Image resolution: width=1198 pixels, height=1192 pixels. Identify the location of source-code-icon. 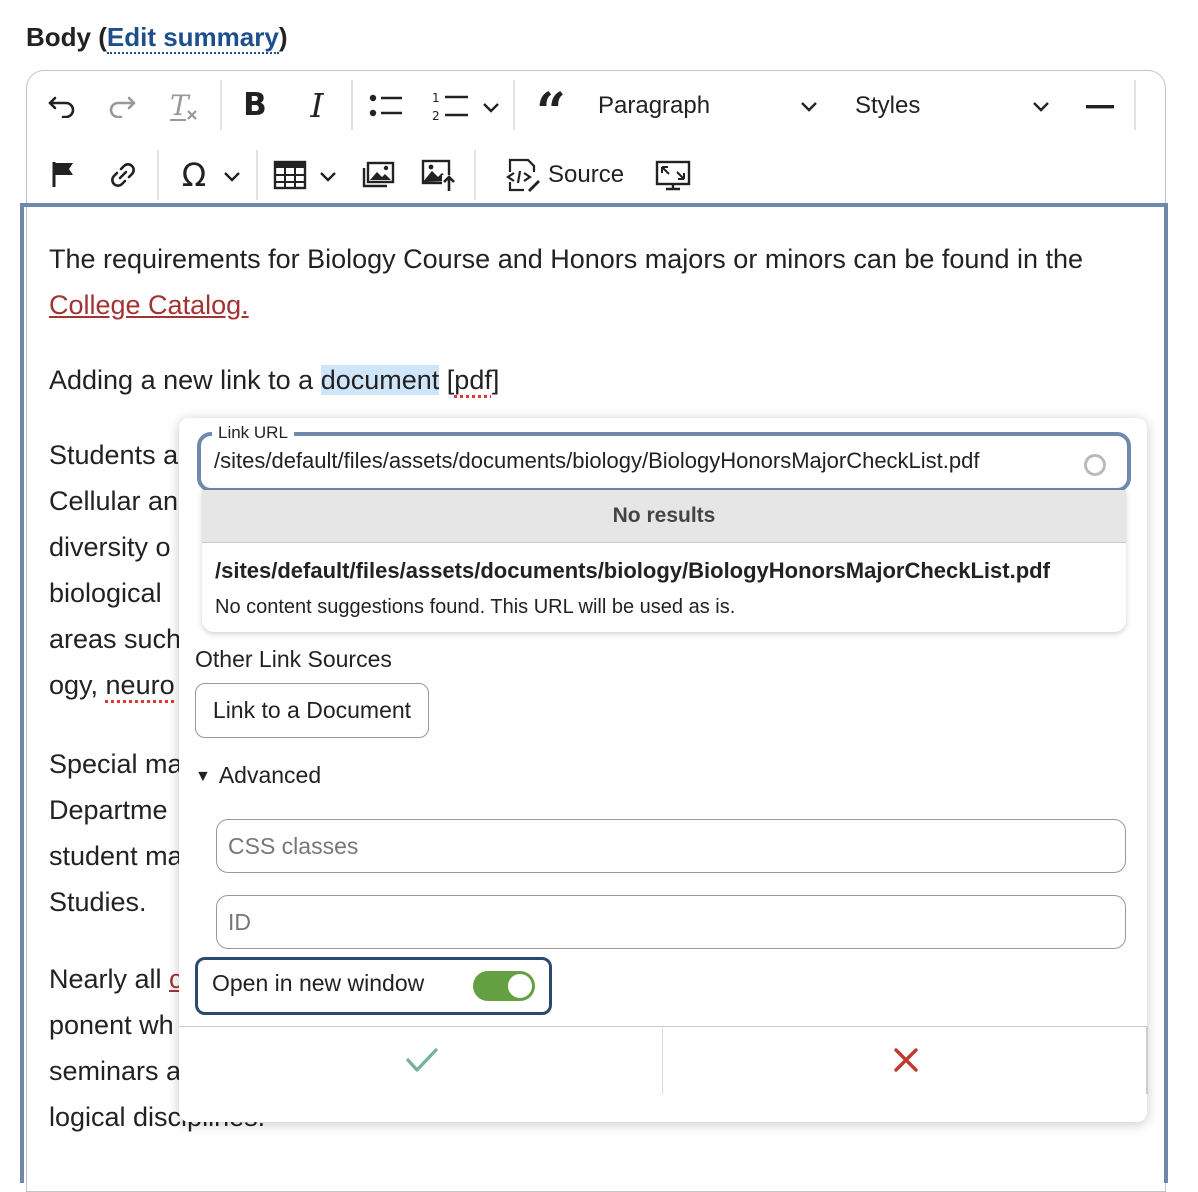
(523, 175).